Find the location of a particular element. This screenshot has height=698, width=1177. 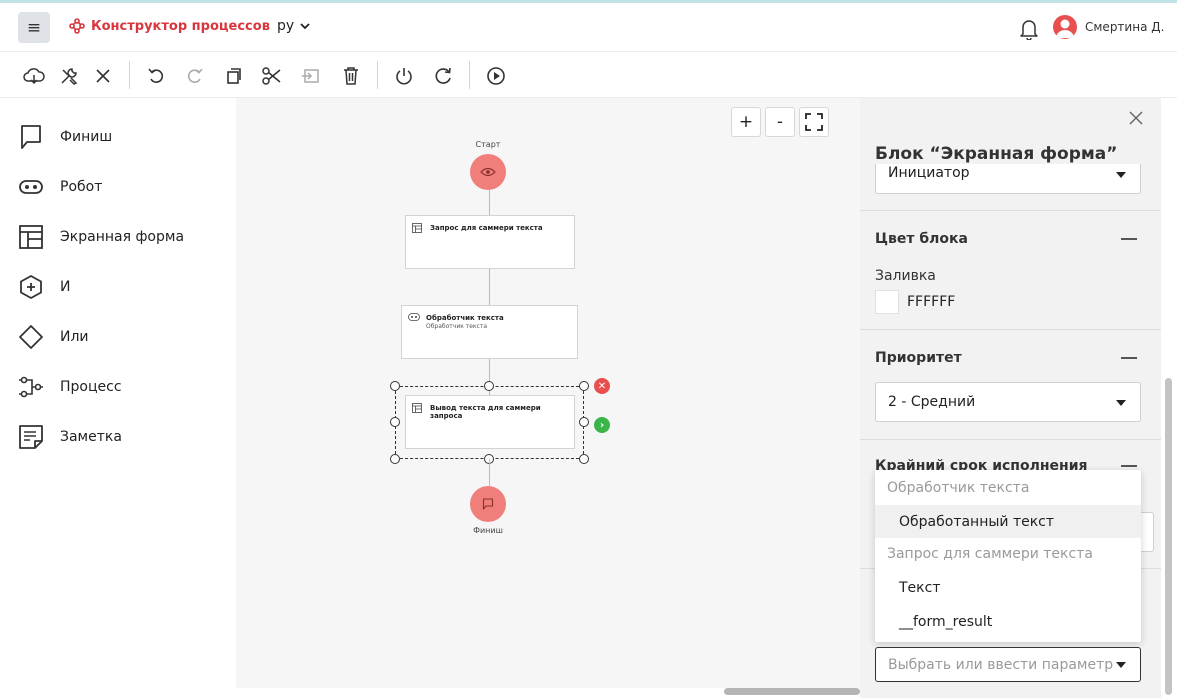

close-icon: ✕ is located at coordinates (602, 386).